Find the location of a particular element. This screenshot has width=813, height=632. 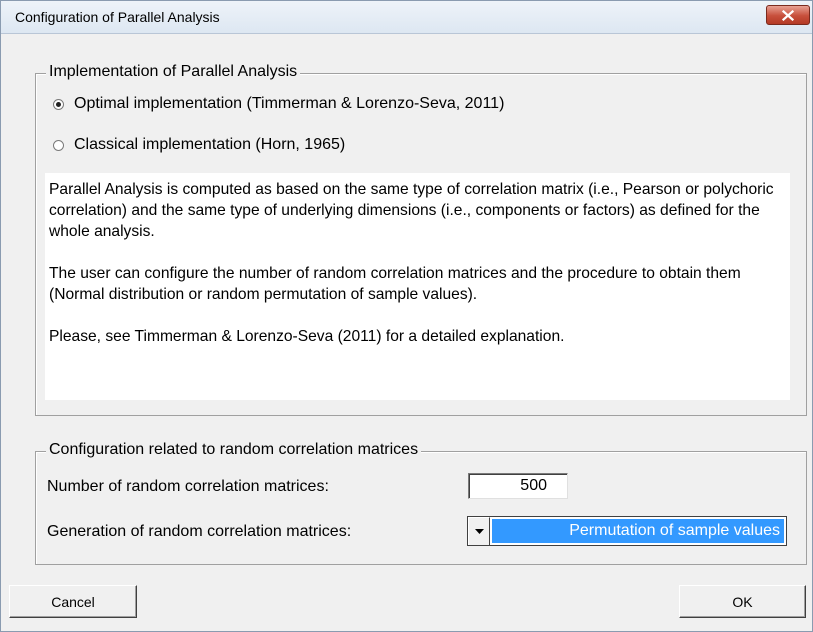

generation-select: Permutation of sample values is located at coordinates (627, 531).